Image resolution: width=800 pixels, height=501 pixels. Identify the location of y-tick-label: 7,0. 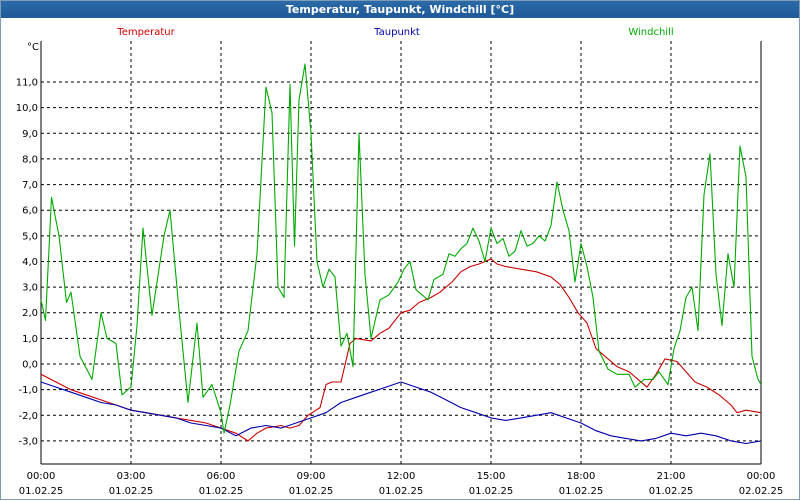
(30, 185).